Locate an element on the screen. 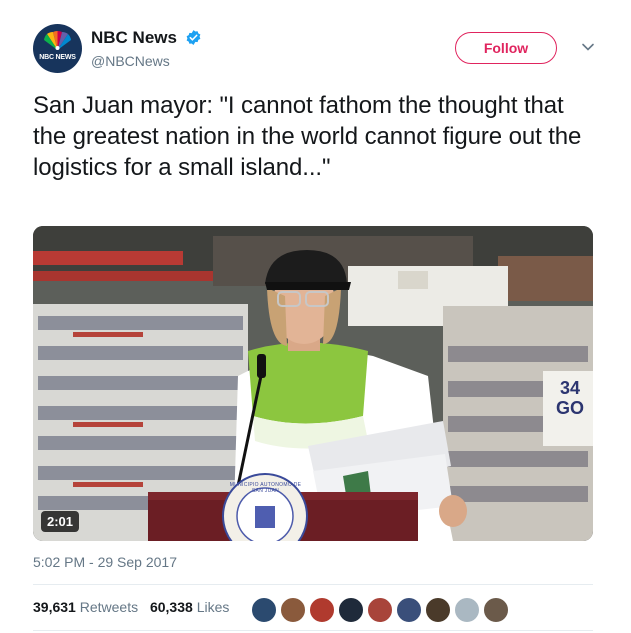  likes-label: Likes is located at coordinates (213, 607).